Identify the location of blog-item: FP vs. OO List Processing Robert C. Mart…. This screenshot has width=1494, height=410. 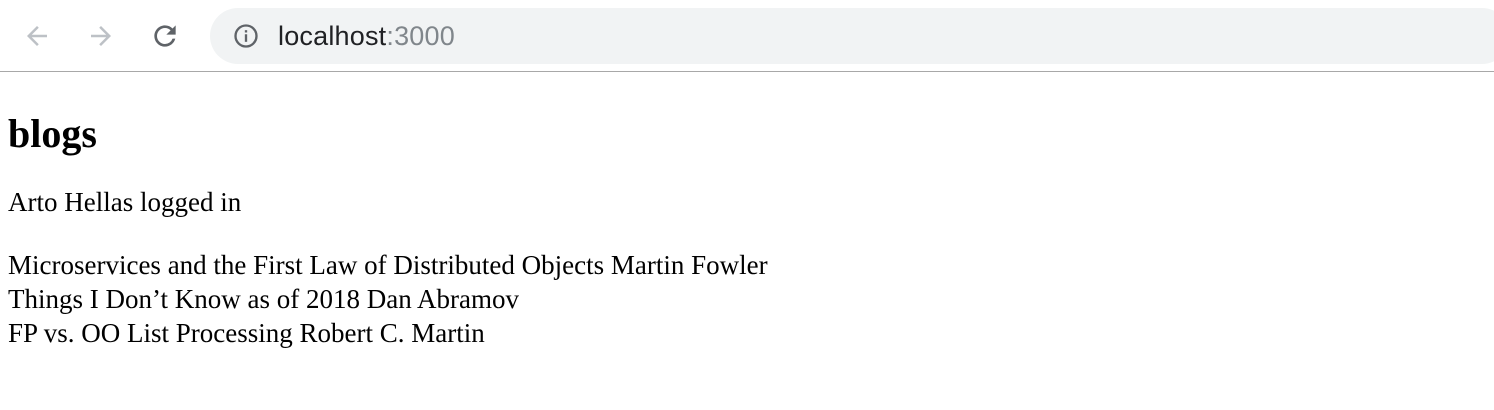
(246, 333).